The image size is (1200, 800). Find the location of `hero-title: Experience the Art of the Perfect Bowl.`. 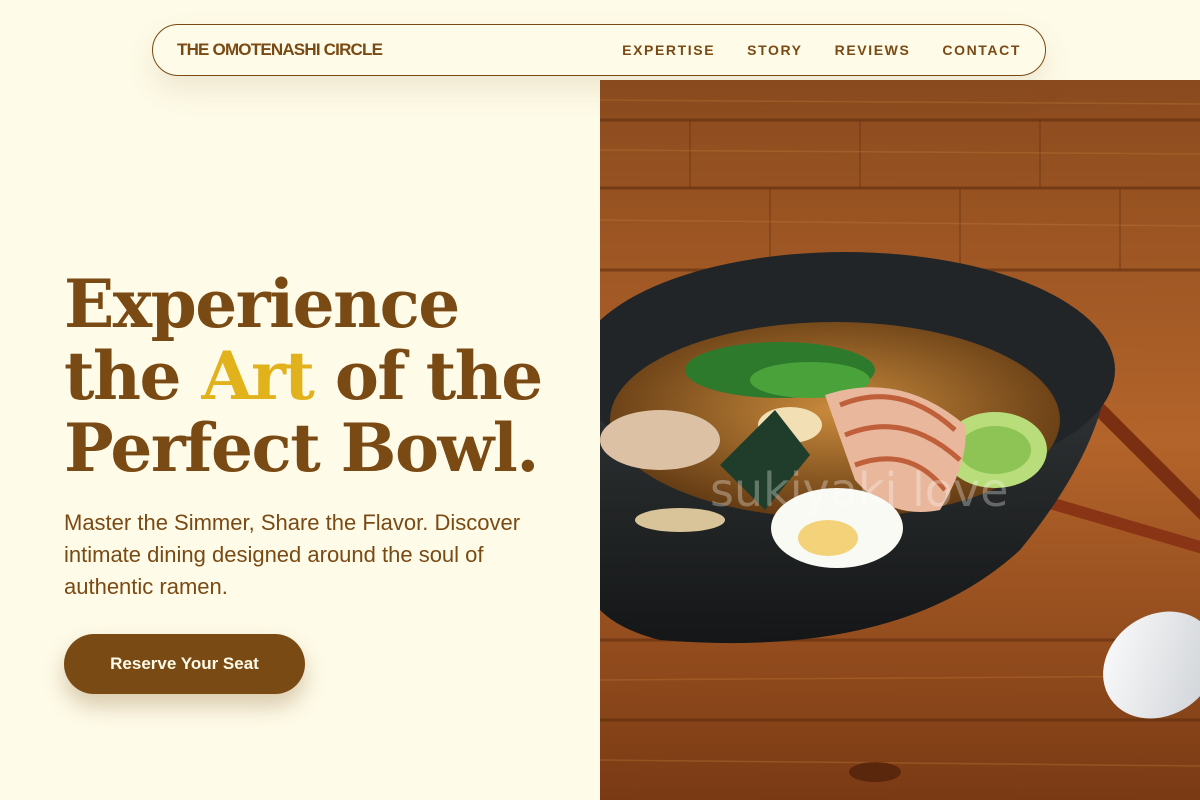

hero-title: Experience the Art of the Perfect Bowl. is located at coordinates (303, 376).